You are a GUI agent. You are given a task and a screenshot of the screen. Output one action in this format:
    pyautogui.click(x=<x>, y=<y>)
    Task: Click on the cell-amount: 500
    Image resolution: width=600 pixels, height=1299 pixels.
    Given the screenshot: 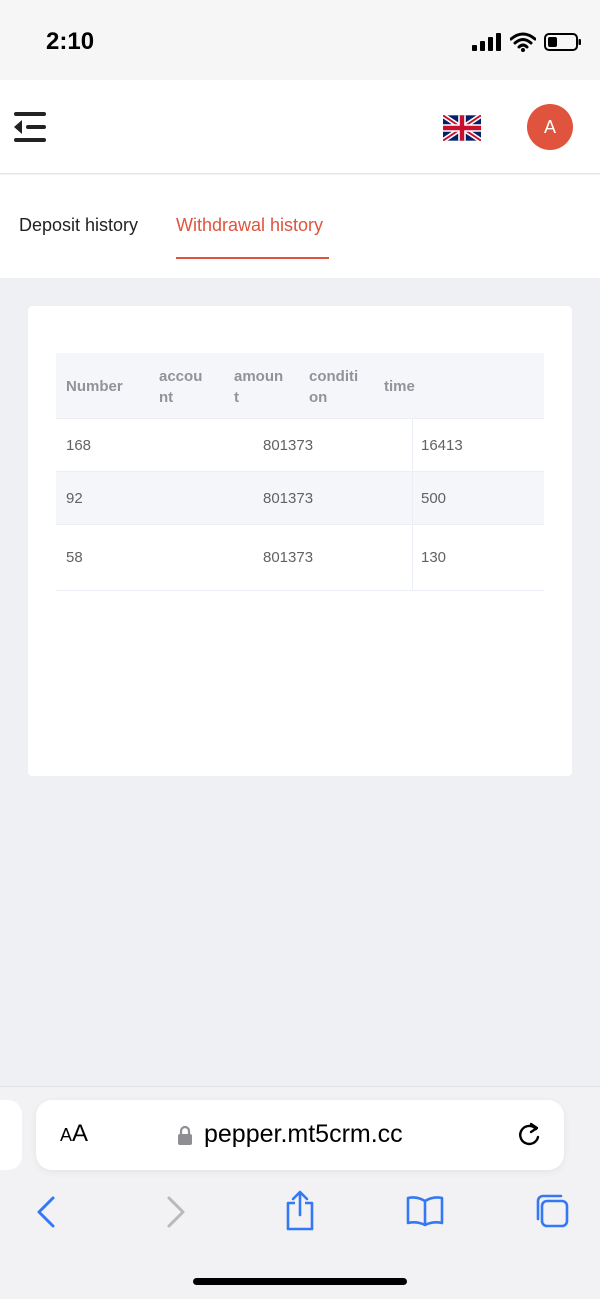 What is the action you would take?
    pyautogui.click(x=434, y=498)
    